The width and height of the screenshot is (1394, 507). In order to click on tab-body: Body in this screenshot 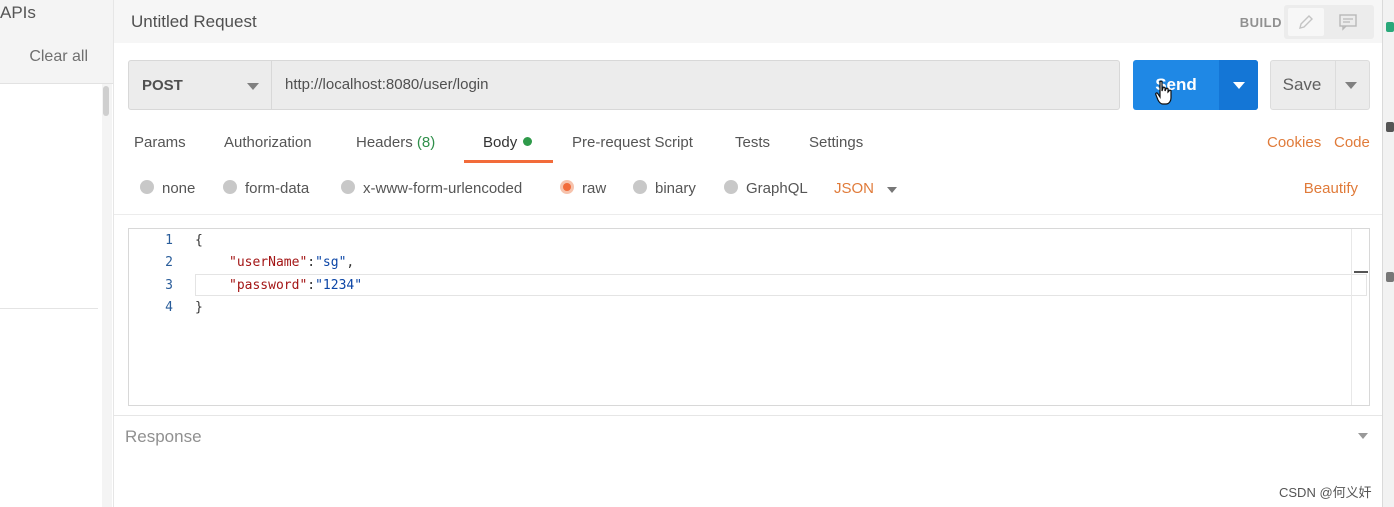, I will do `click(508, 142)`.